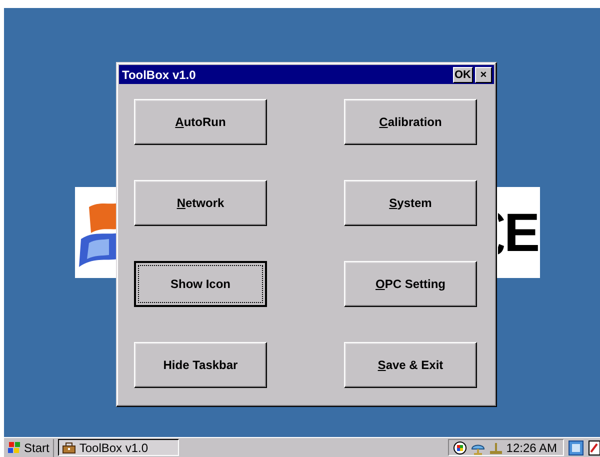 This screenshot has width=600, height=457. What do you see at coordinates (200, 203) in the screenshot?
I see `dialog-button: Network` at bounding box center [200, 203].